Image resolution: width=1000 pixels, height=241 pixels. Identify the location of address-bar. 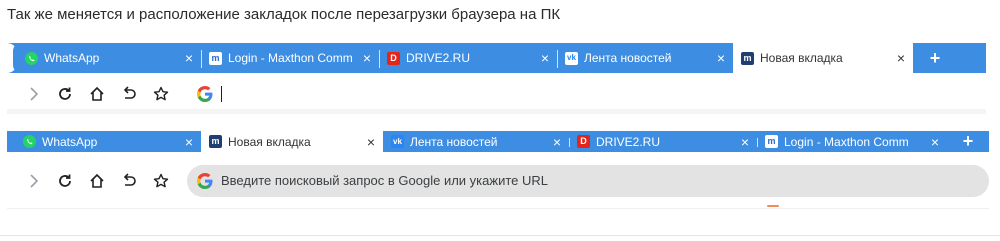
(537, 94).